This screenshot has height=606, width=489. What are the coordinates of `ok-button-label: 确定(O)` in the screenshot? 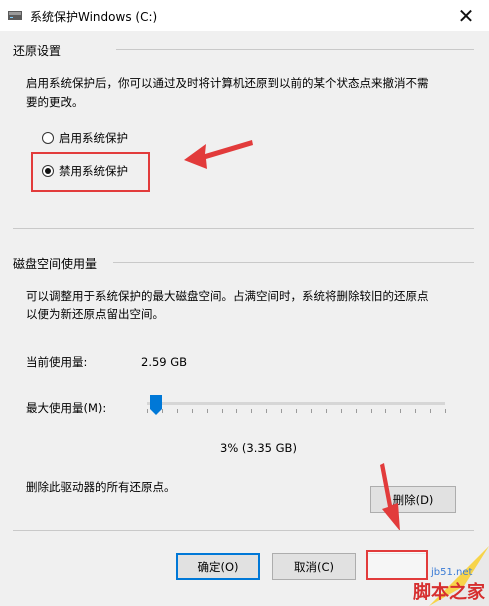 It's located at (218, 566).